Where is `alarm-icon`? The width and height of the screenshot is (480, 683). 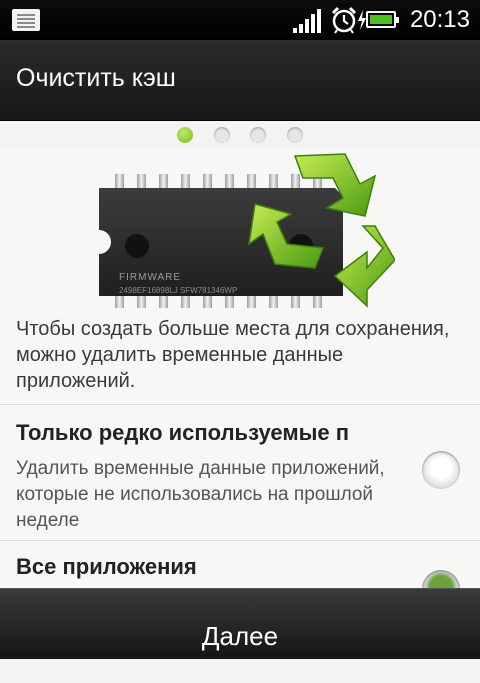
alarm-icon is located at coordinates (344, 20).